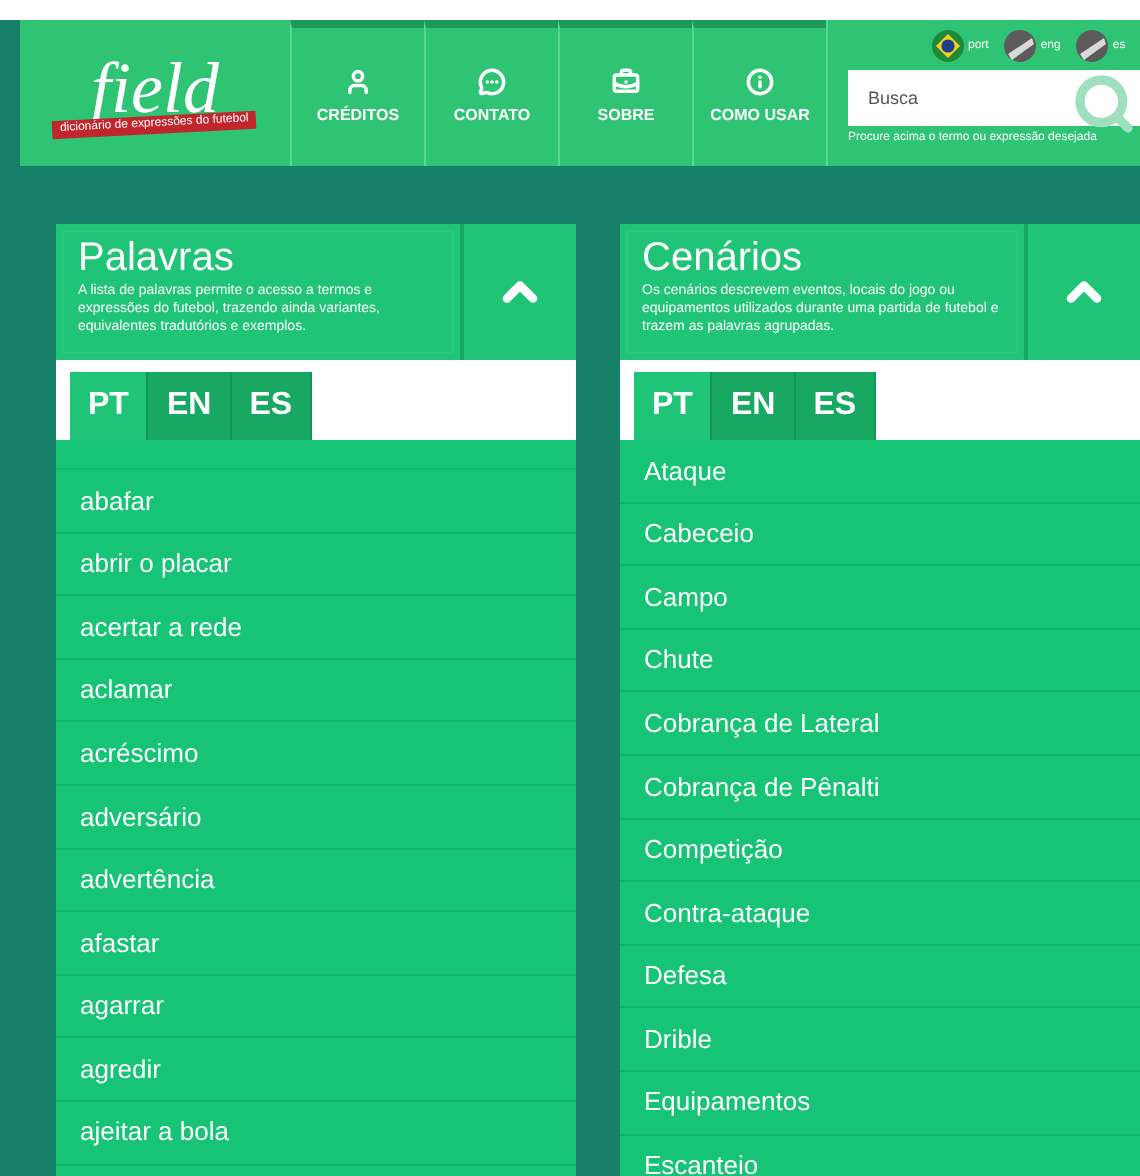 Image resolution: width=1140 pixels, height=1176 pixels. I want to click on info-icon, so click(760, 81).